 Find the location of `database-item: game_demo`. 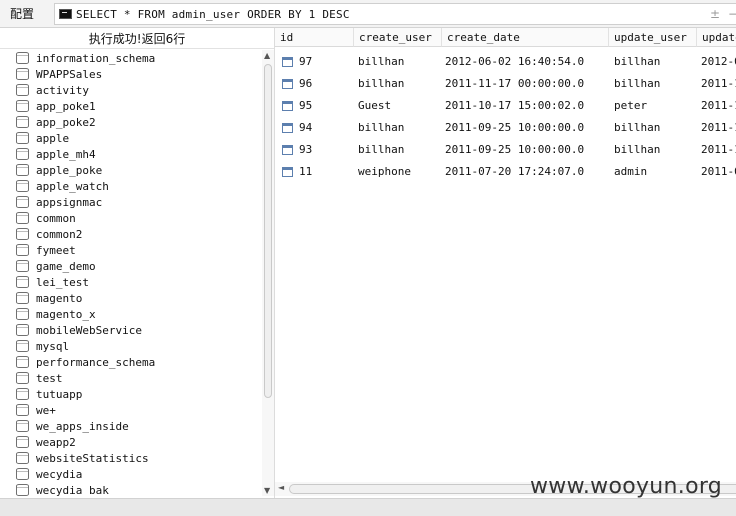

database-item: game_demo is located at coordinates (56, 266).